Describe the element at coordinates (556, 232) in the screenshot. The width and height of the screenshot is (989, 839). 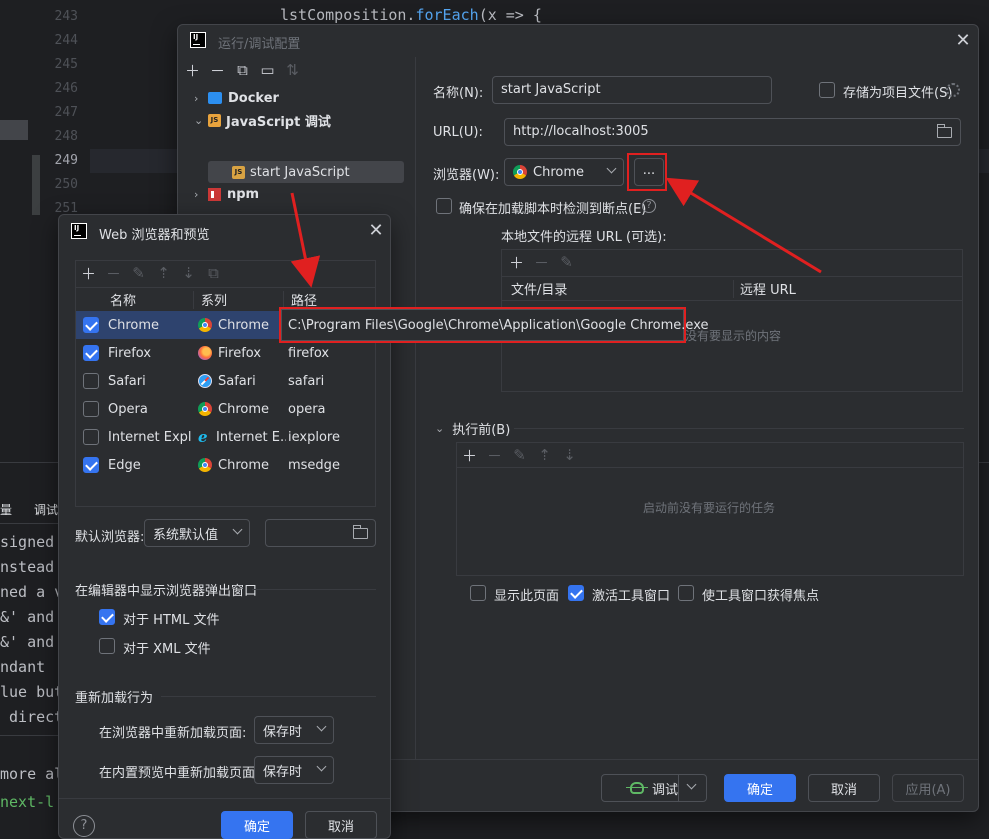
I see `annotation-arrows` at that location.